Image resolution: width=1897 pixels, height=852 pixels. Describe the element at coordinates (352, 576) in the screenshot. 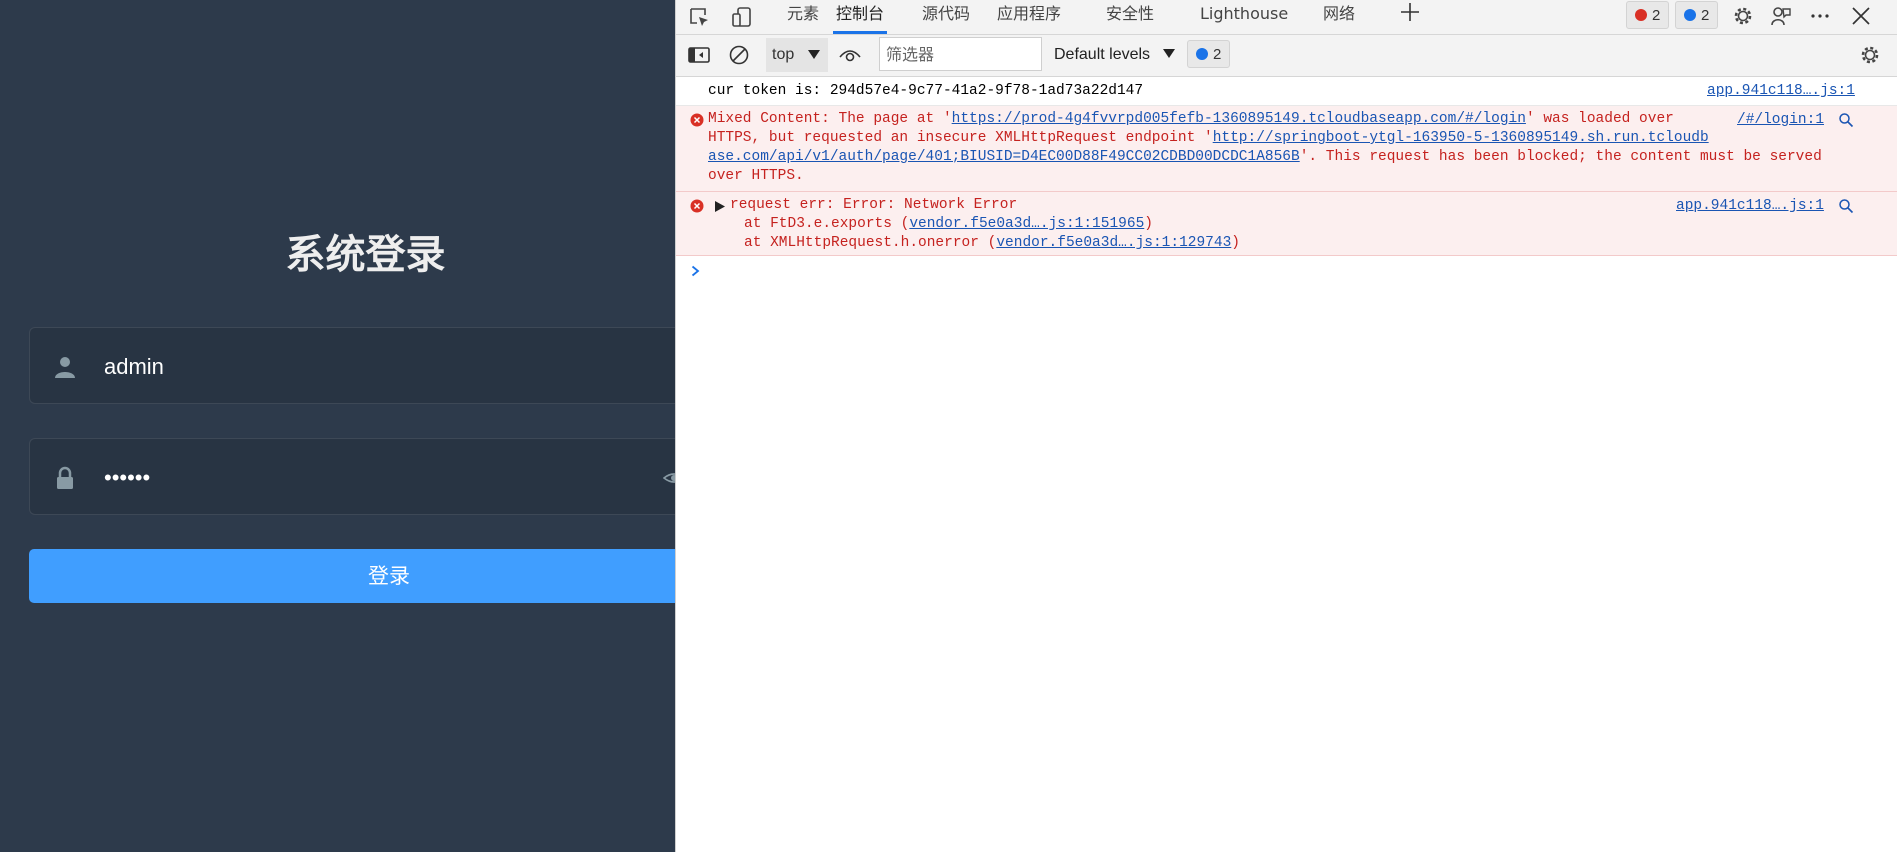

I see `login-button: 登录` at that location.